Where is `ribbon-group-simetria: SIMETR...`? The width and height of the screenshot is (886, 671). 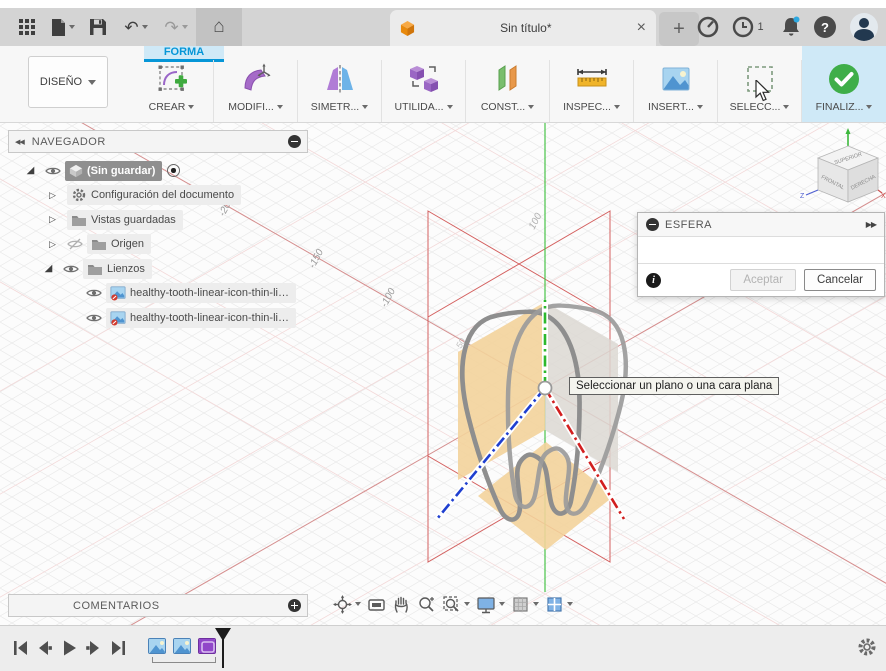 ribbon-group-simetria: SIMETR... is located at coordinates (340, 91).